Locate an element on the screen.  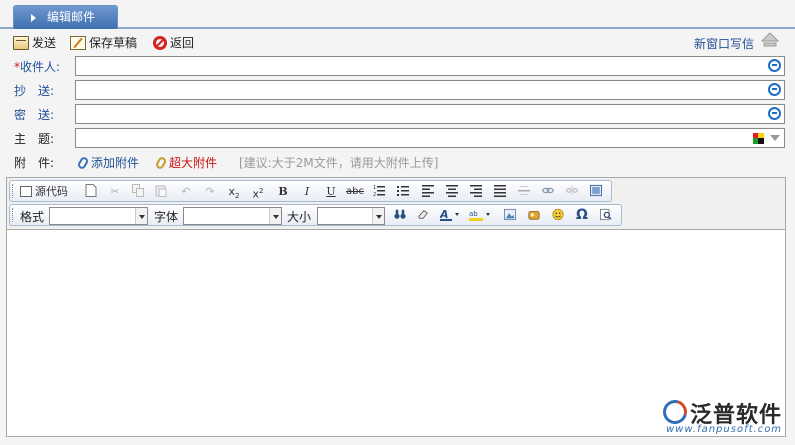
align-left-icon is located at coordinates (428, 191).